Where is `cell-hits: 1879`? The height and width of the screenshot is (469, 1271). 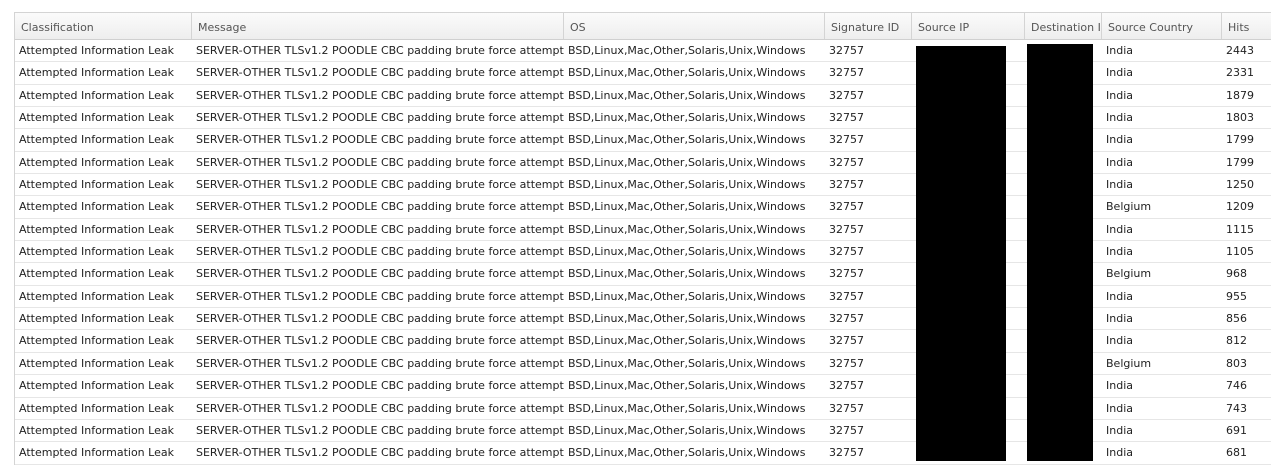
cell-hits: 1879 is located at coordinates (1240, 95).